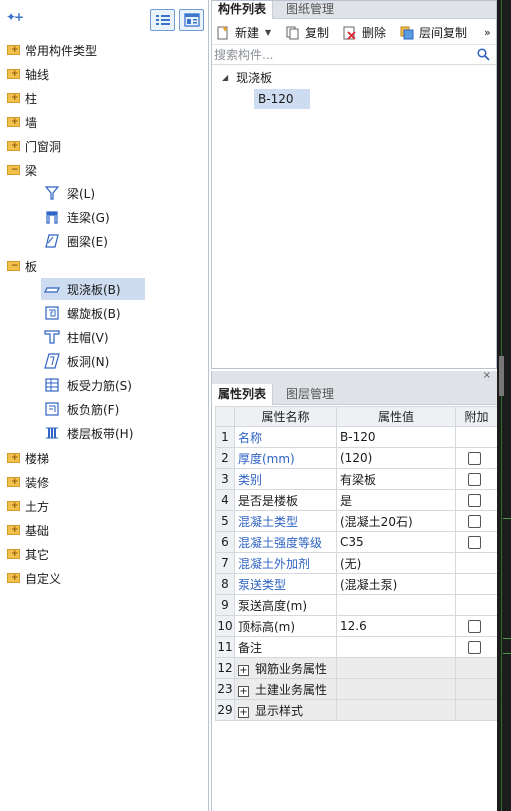 This screenshot has width=511, height=811. What do you see at coordinates (501, 376) in the screenshot?
I see `splitter-handle` at bounding box center [501, 376].